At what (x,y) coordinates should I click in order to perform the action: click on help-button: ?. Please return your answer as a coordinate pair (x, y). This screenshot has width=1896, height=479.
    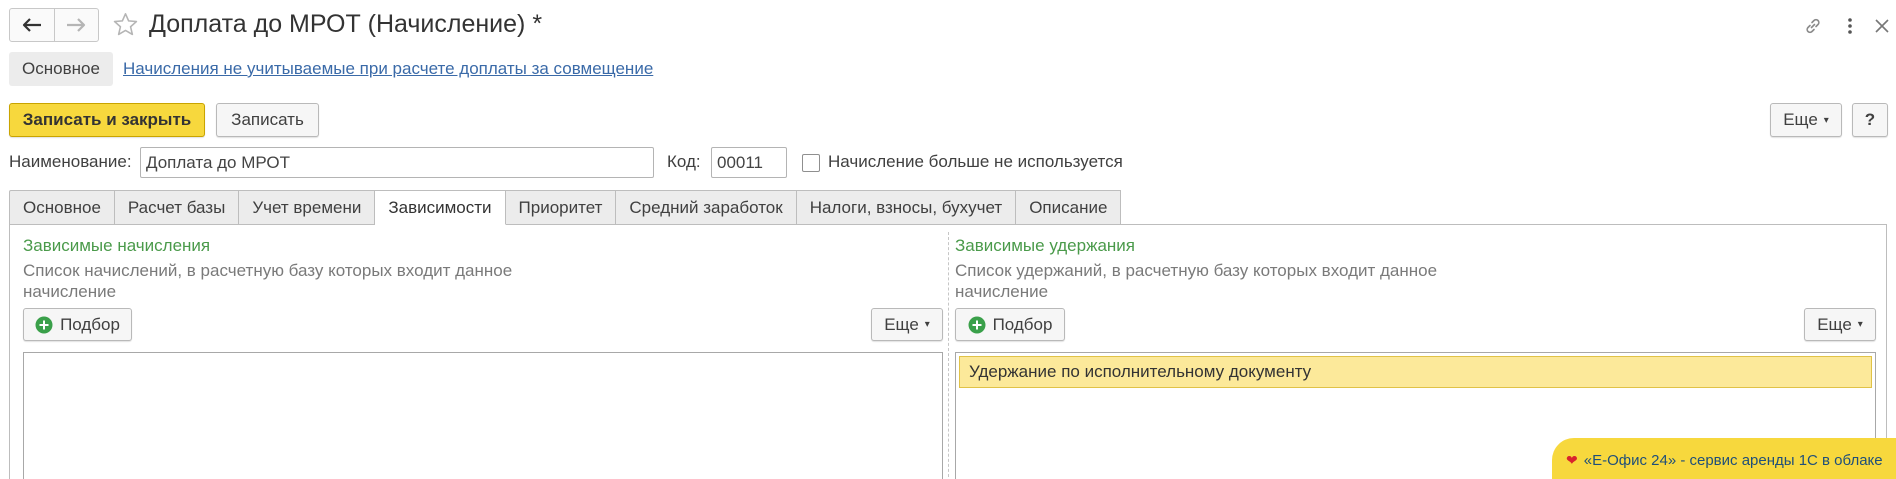
    Looking at the image, I should click on (1870, 120).